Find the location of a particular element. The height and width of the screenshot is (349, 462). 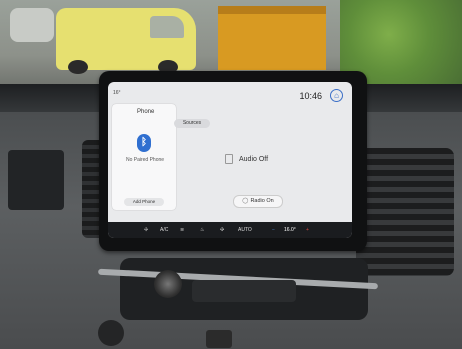

volume-knob is located at coordinates (168, 284).